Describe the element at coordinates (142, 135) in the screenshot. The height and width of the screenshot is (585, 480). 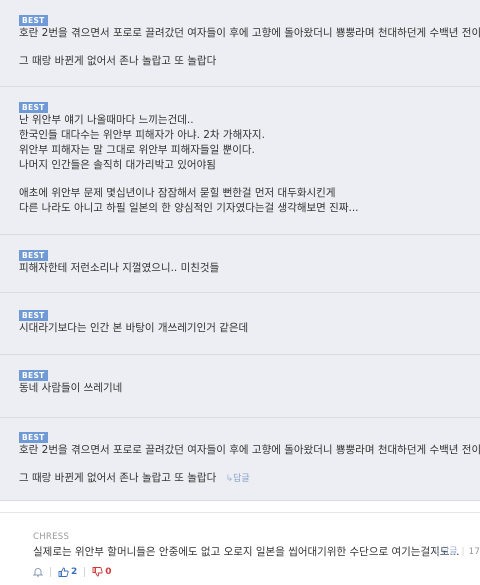
I see `comment-text-line: 한국인들 대다수는 위안부 피해자가 아냐. 2차 가해자지.` at that location.